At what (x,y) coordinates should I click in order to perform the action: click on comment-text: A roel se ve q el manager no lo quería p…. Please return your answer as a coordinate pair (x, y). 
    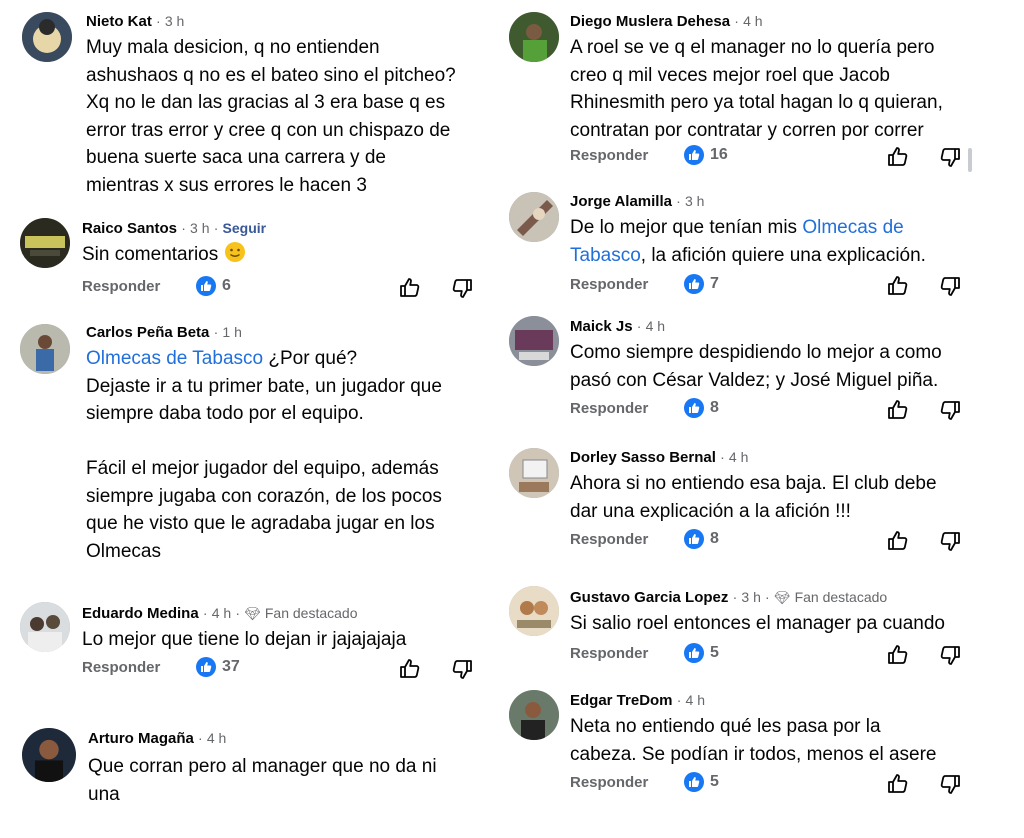
    Looking at the image, I should click on (756, 89).